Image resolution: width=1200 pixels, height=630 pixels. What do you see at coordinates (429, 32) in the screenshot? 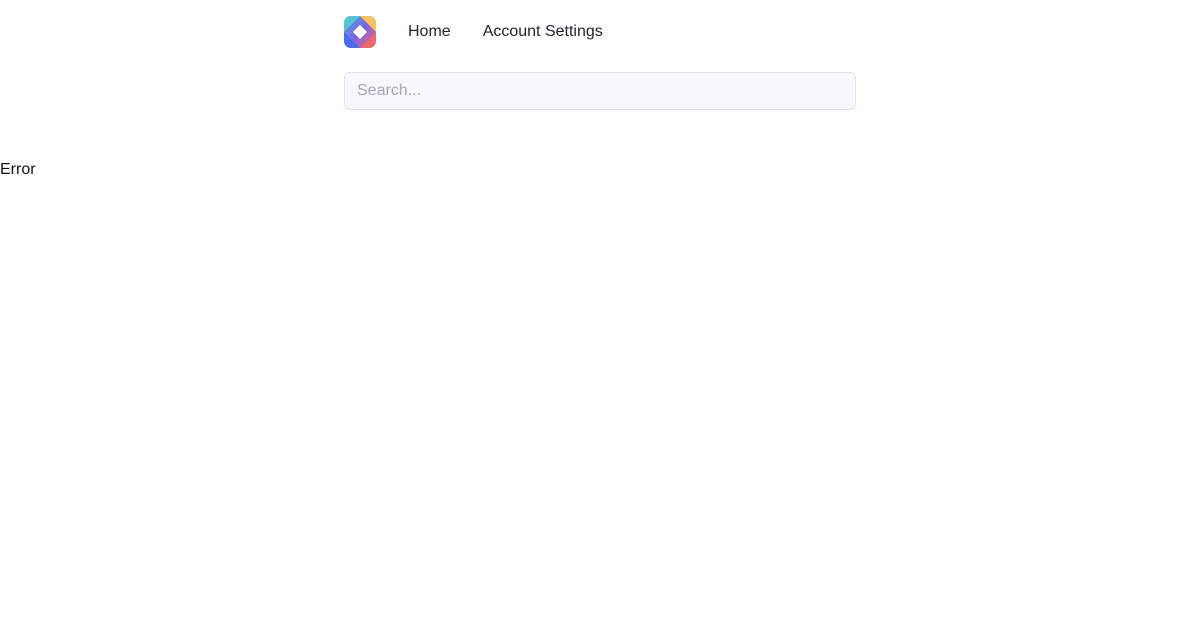
I see `nav-home-link: Home` at bounding box center [429, 32].